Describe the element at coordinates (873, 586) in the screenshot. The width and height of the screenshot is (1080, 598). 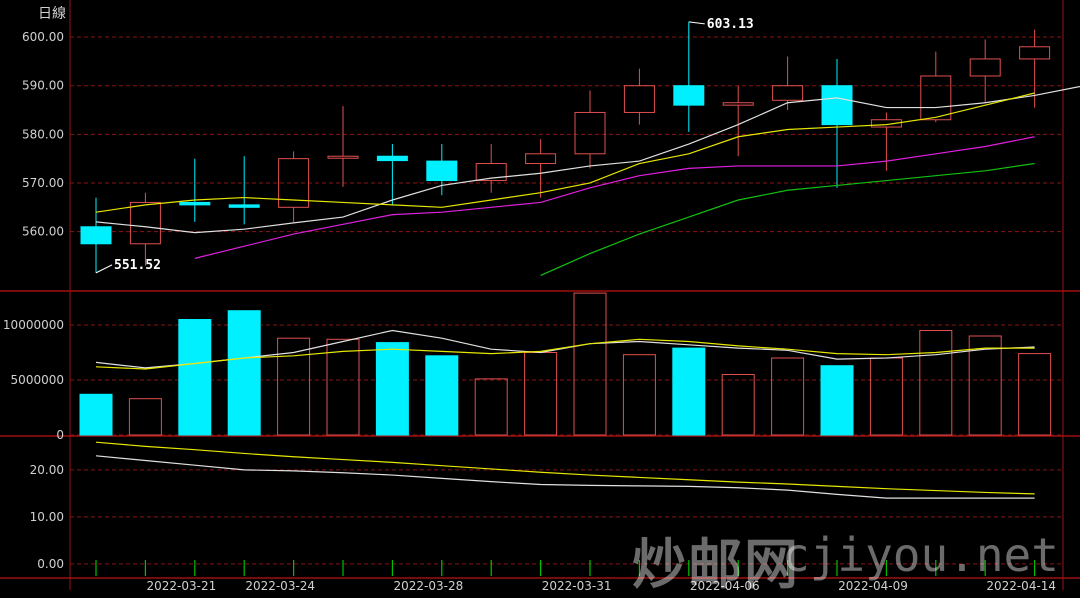
I see `x-tick-label: 2022-04-09` at that location.